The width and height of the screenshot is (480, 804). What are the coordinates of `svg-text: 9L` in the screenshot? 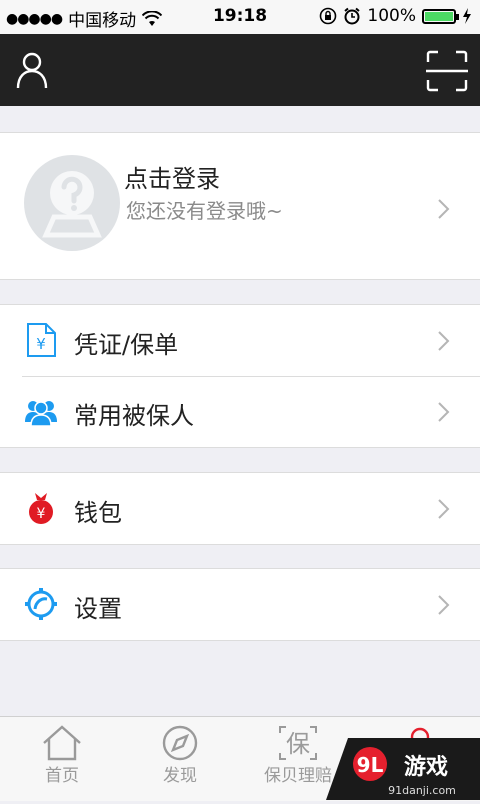 It's located at (370, 765).